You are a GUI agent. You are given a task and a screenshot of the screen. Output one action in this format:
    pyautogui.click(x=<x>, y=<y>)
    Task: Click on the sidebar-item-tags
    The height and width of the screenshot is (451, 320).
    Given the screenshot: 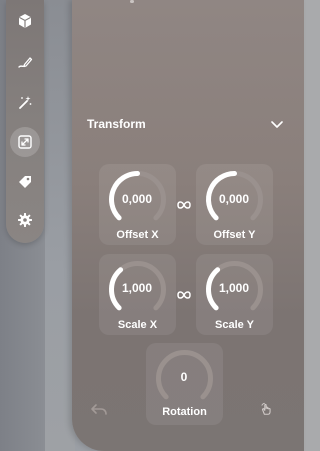 What is the action you would take?
    pyautogui.click(x=25, y=182)
    